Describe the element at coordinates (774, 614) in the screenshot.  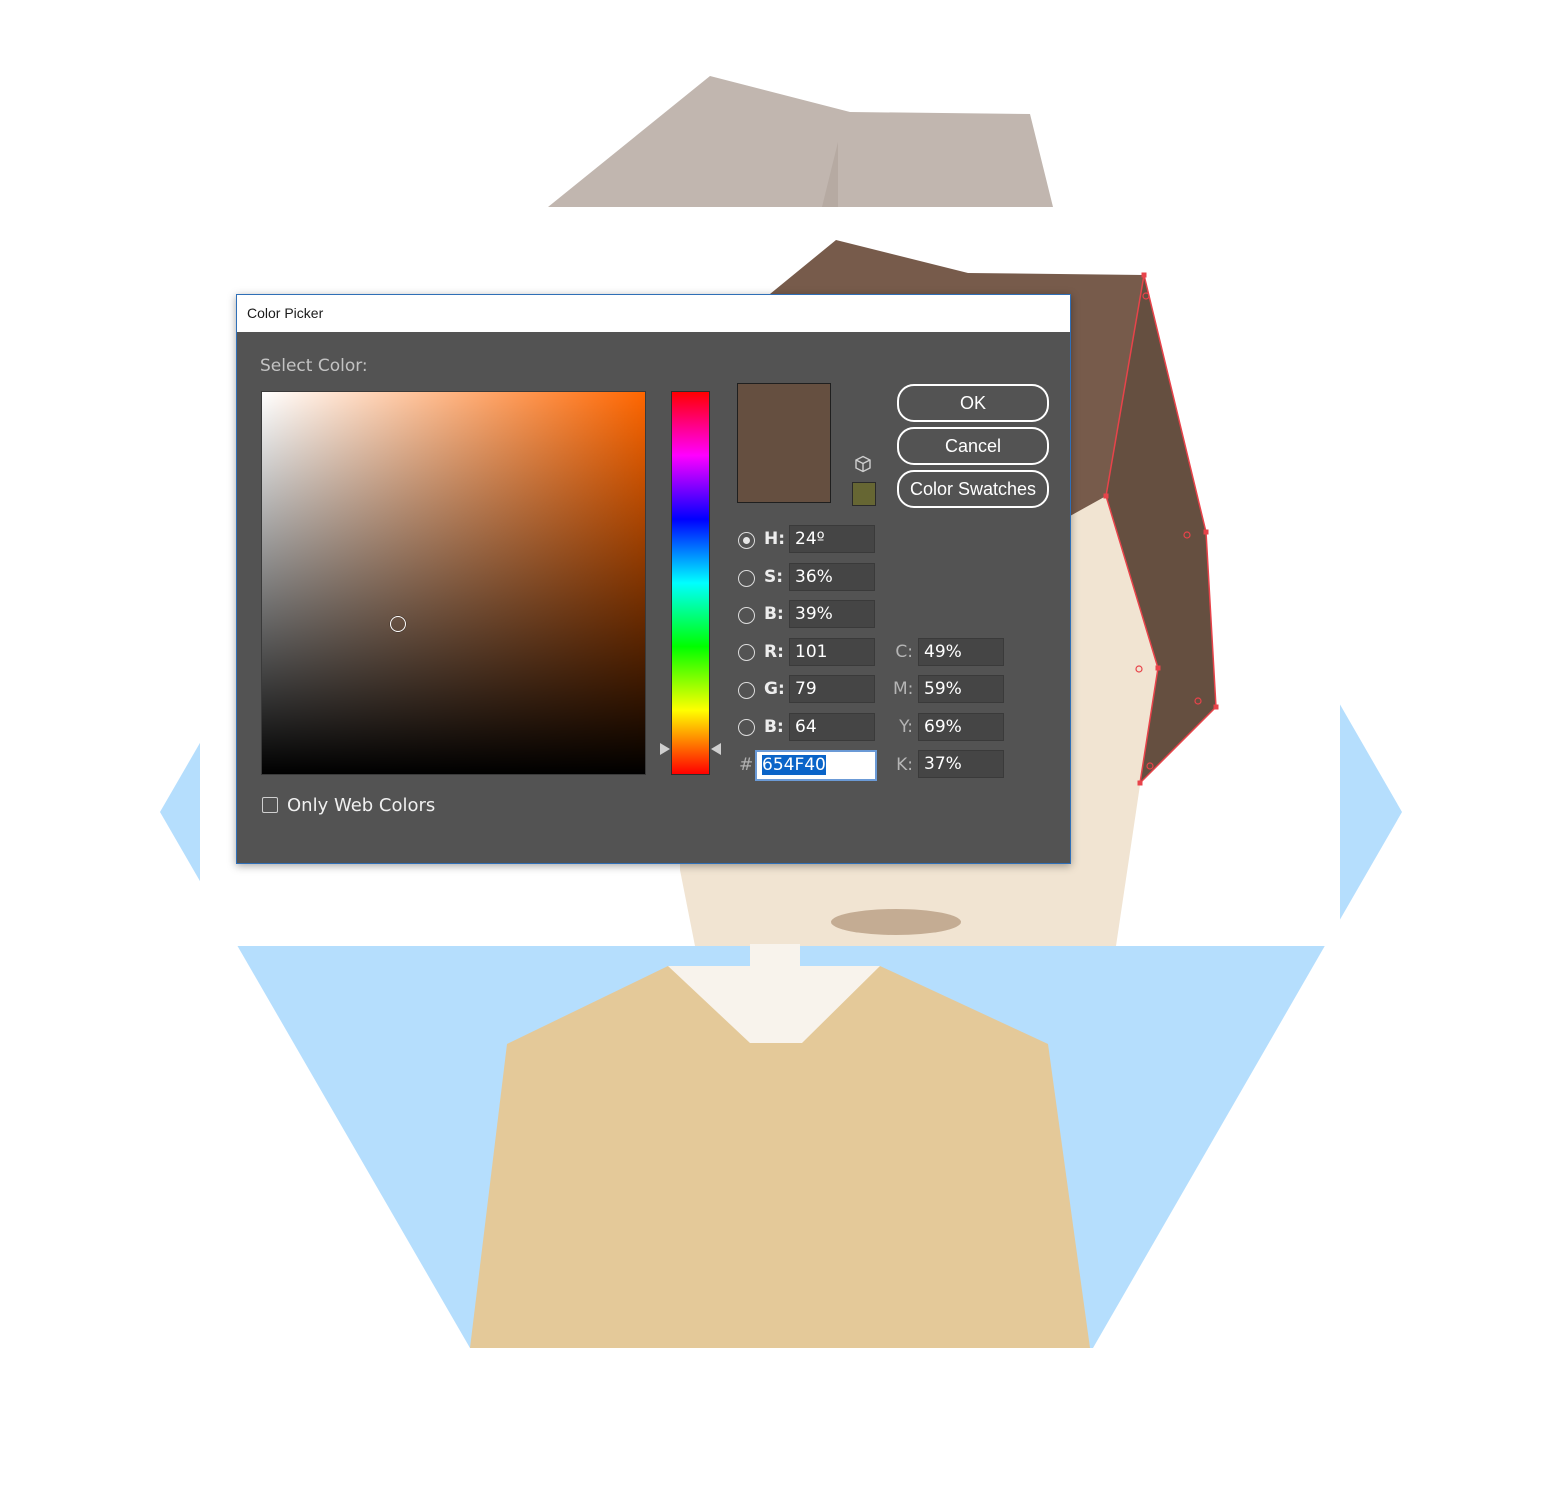
I see `brightness-label: B:` at that location.